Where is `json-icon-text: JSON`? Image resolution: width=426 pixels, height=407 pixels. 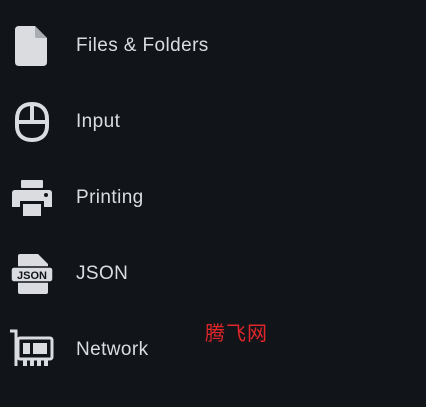
json-icon-text: JSON is located at coordinates (32, 276).